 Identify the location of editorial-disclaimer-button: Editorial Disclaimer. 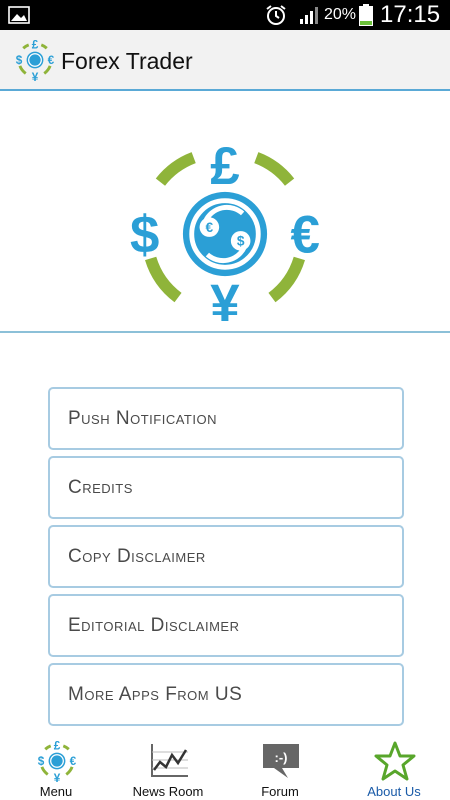
(226, 625).